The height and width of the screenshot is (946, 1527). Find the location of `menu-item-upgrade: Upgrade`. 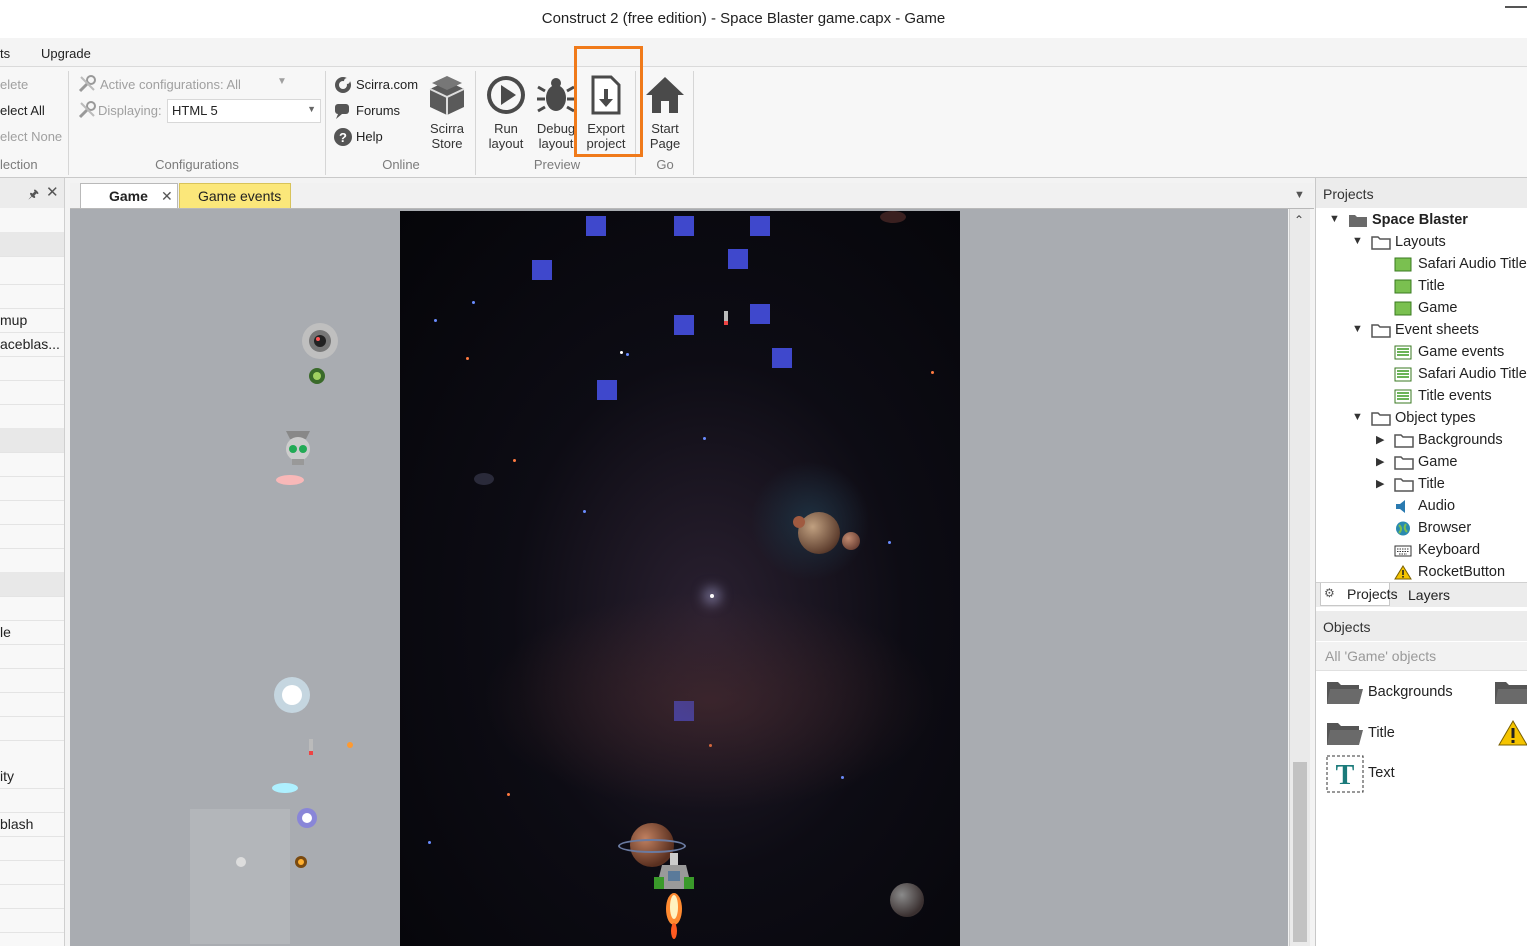

menu-item-upgrade: Upgrade is located at coordinates (66, 53).